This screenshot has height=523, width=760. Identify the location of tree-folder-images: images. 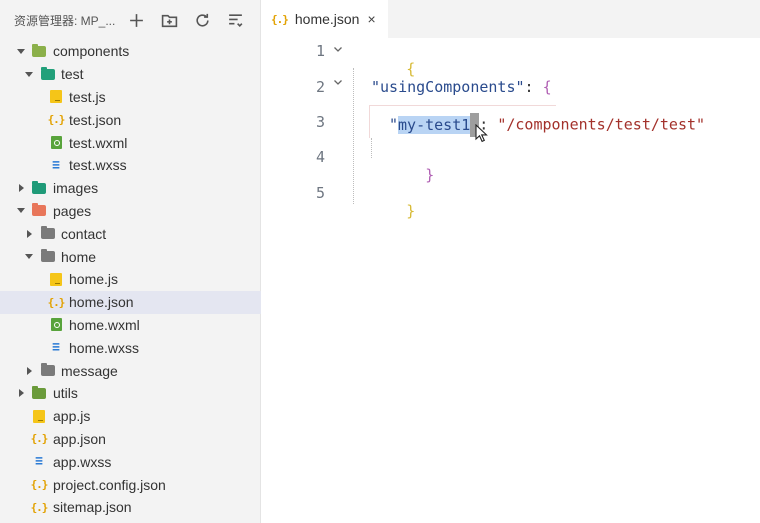
(130, 188).